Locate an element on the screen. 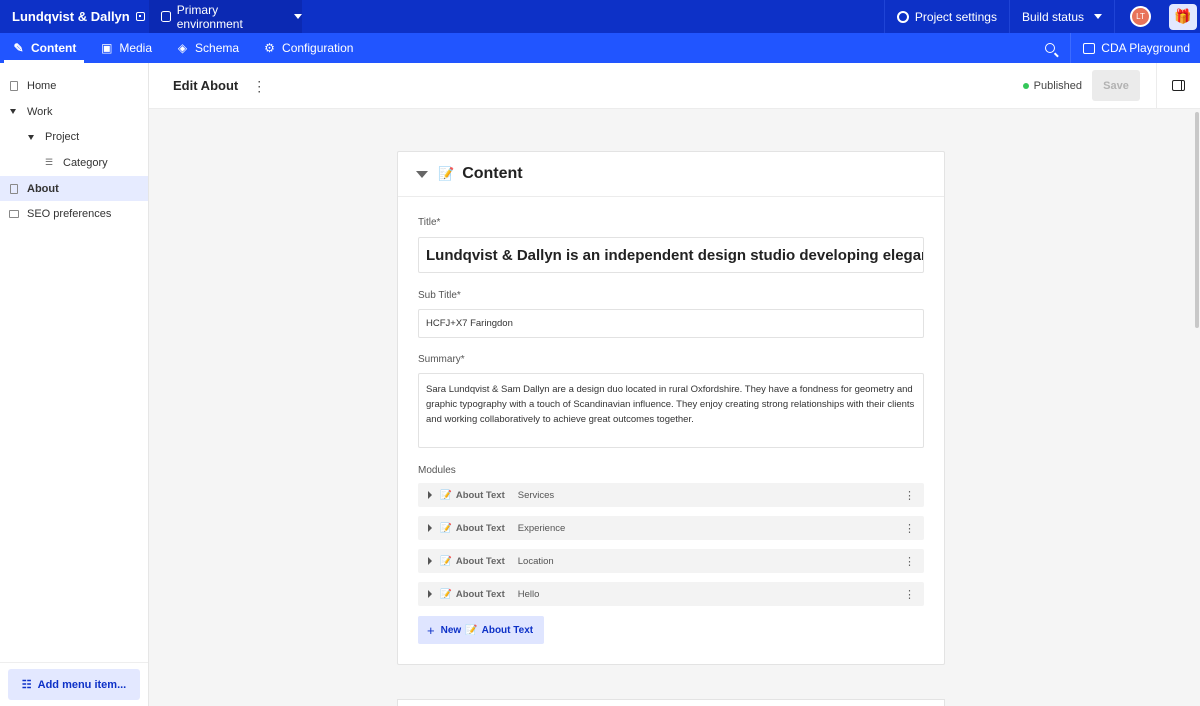  page-title: Edit About is located at coordinates (206, 85).